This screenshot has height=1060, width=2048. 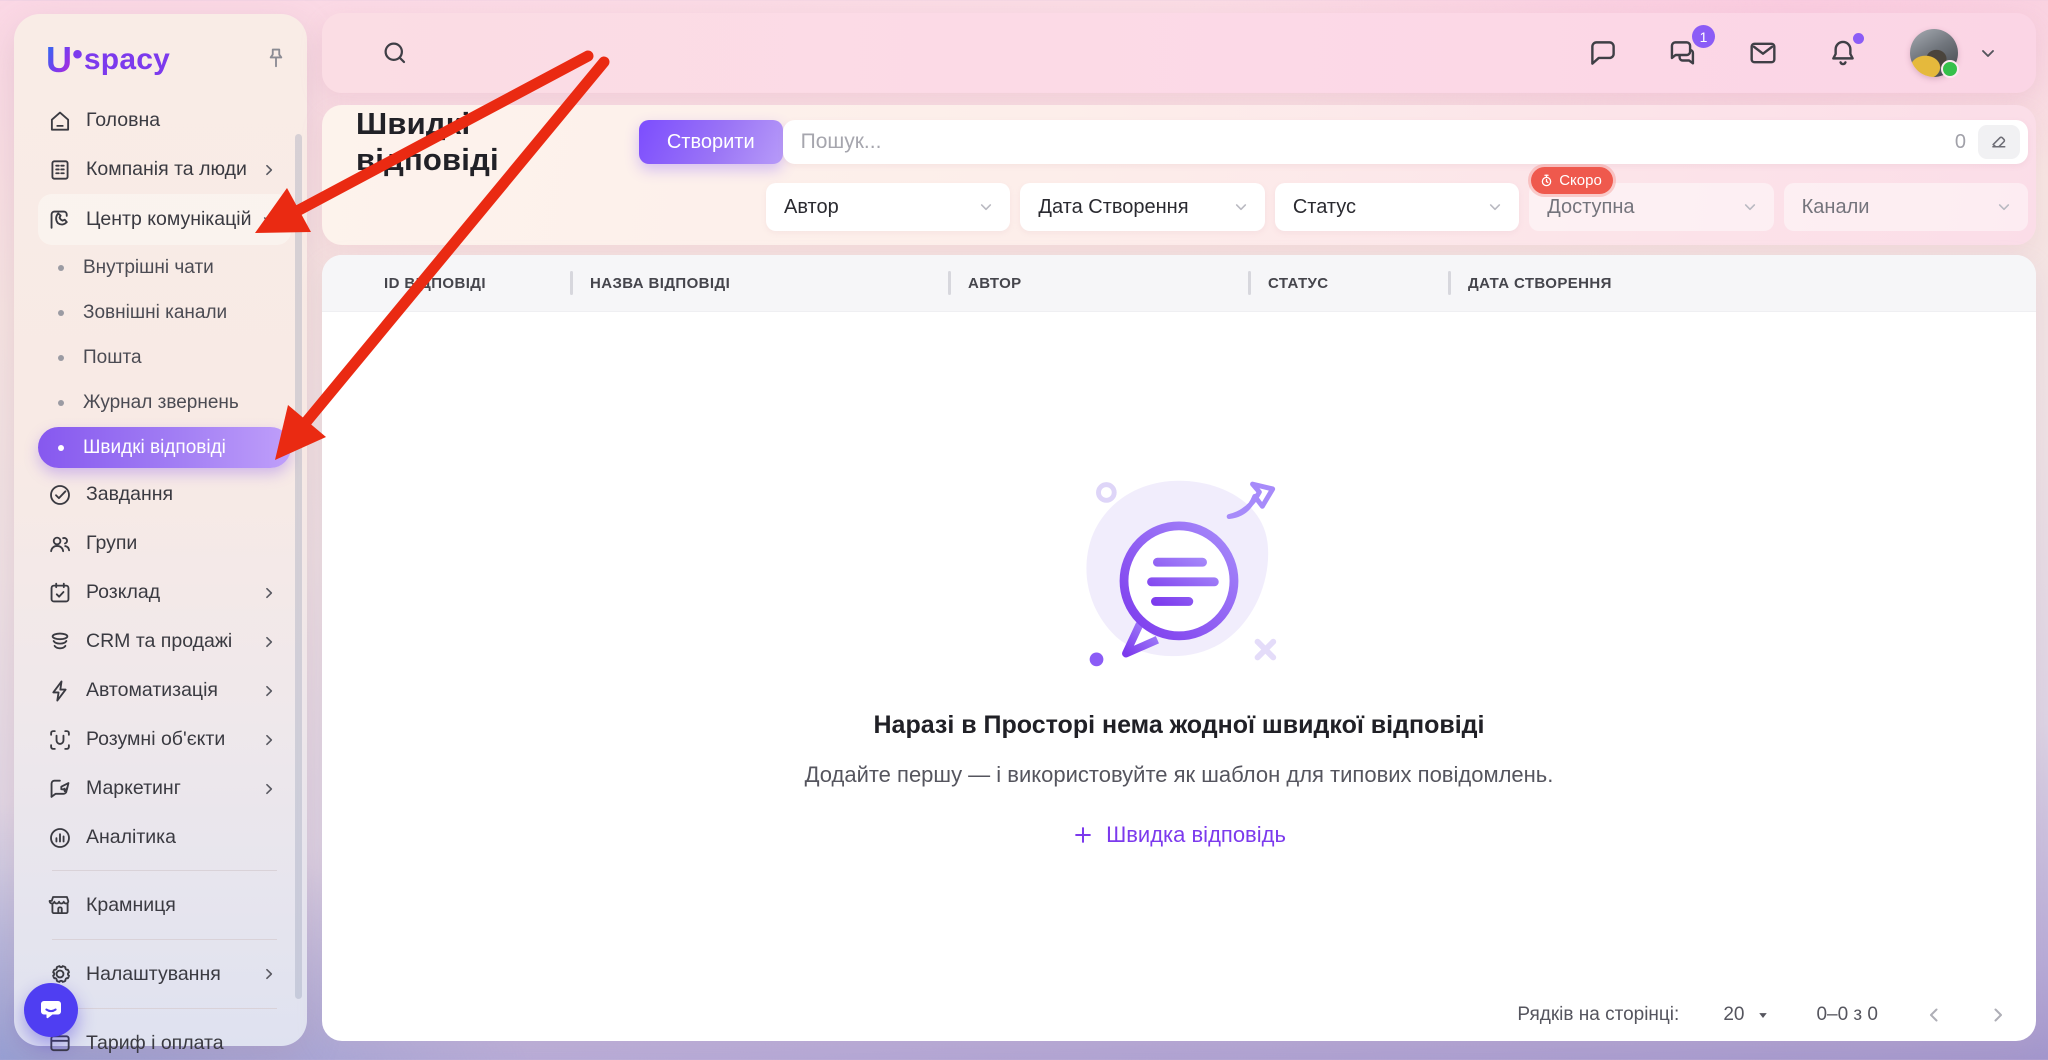 I want to click on add-quick-reply-label: Швидка відповідь, so click(x=1196, y=834).